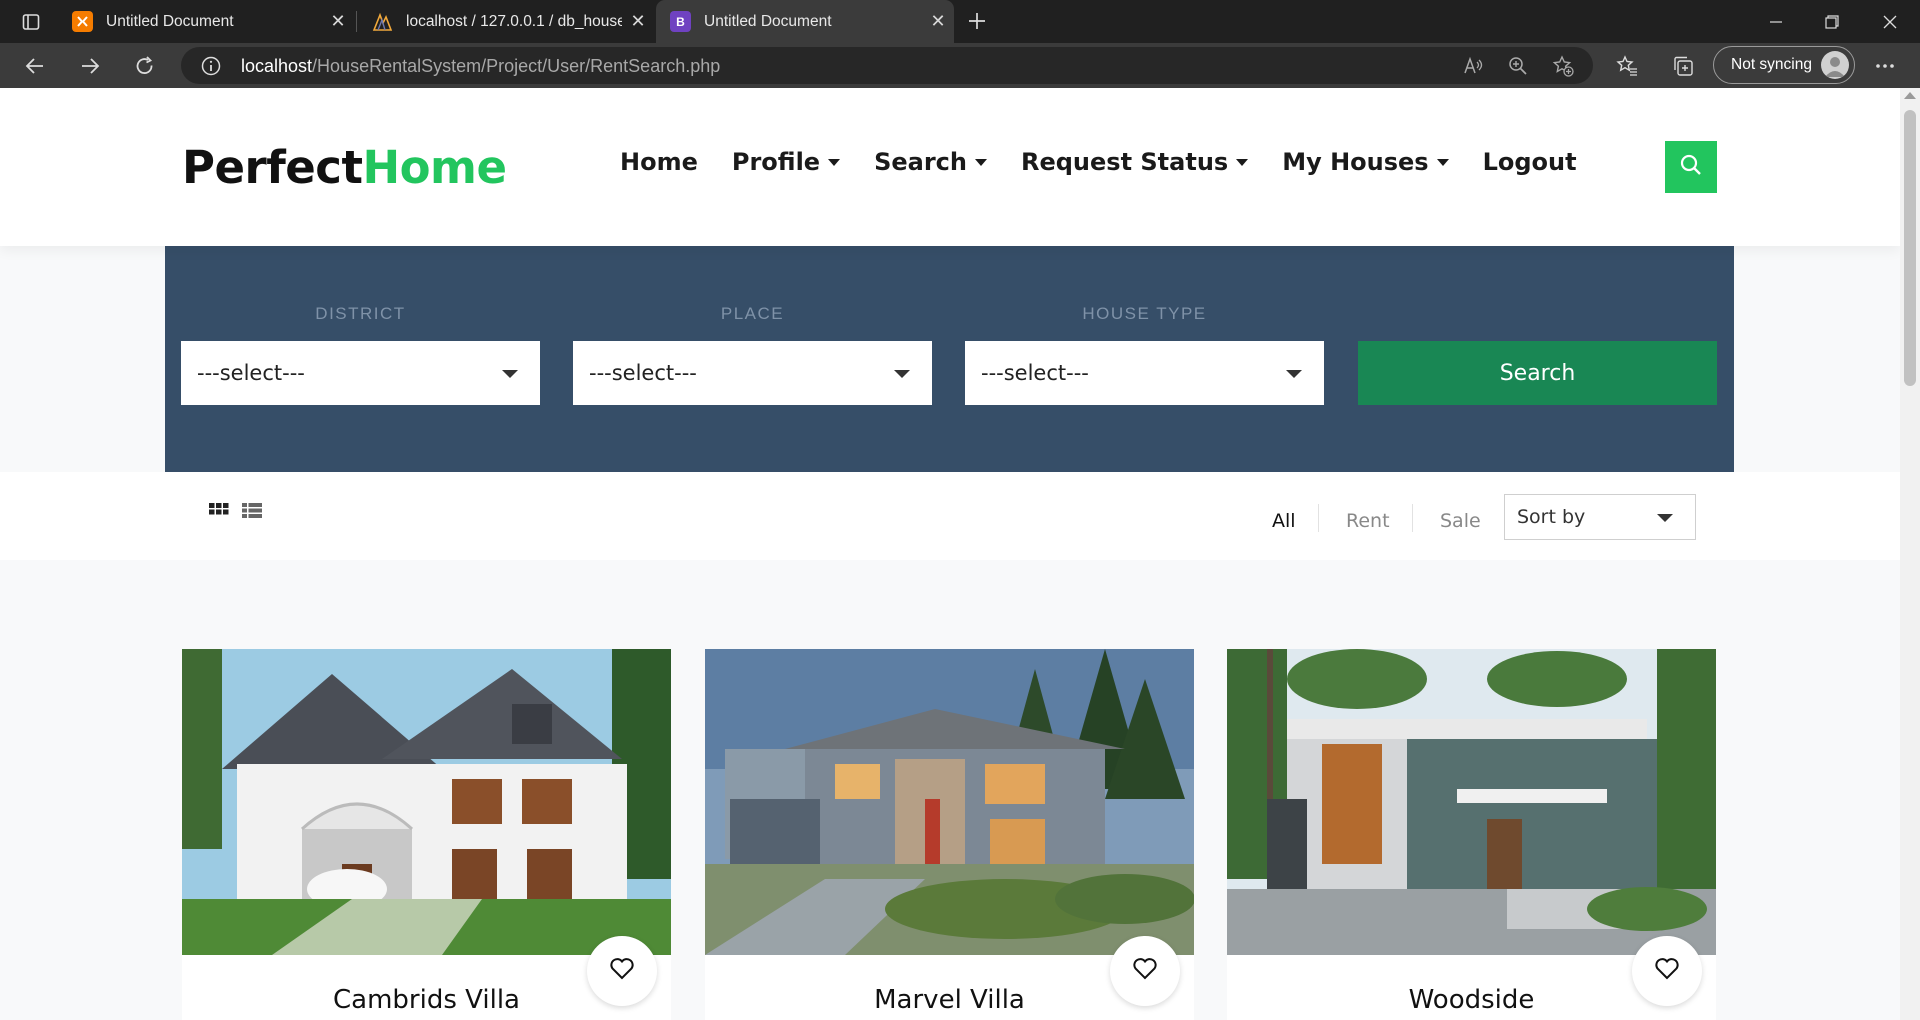 This screenshot has width=1920, height=1020. What do you see at coordinates (1835, 65) in the screenshot?
I see `profile-avatar-icon` at bounding box center [1835, 65].